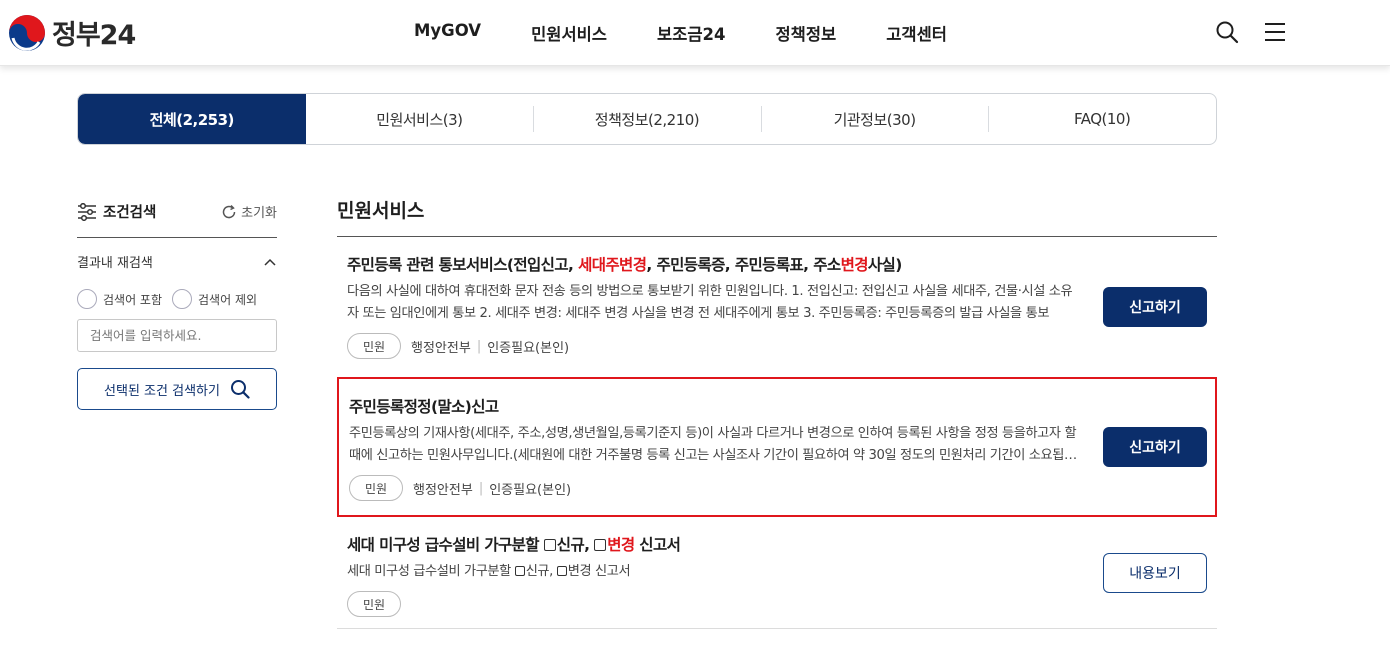 The width and height of the screenshot is (1390, 662). Describe the element at coordinates (447, 33) in the screenshot. I see `nav-mygov: MyGOV` at that location.